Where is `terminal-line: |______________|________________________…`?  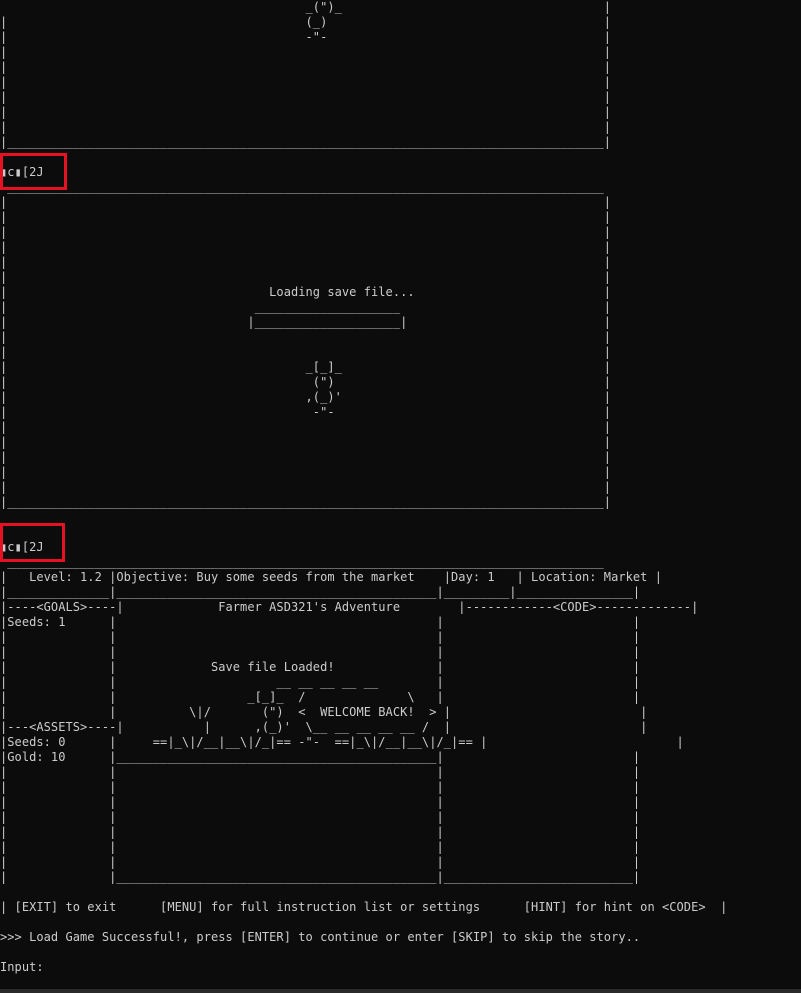 terminal-line: |______________|________________________… is located at coordinates (320, 592).